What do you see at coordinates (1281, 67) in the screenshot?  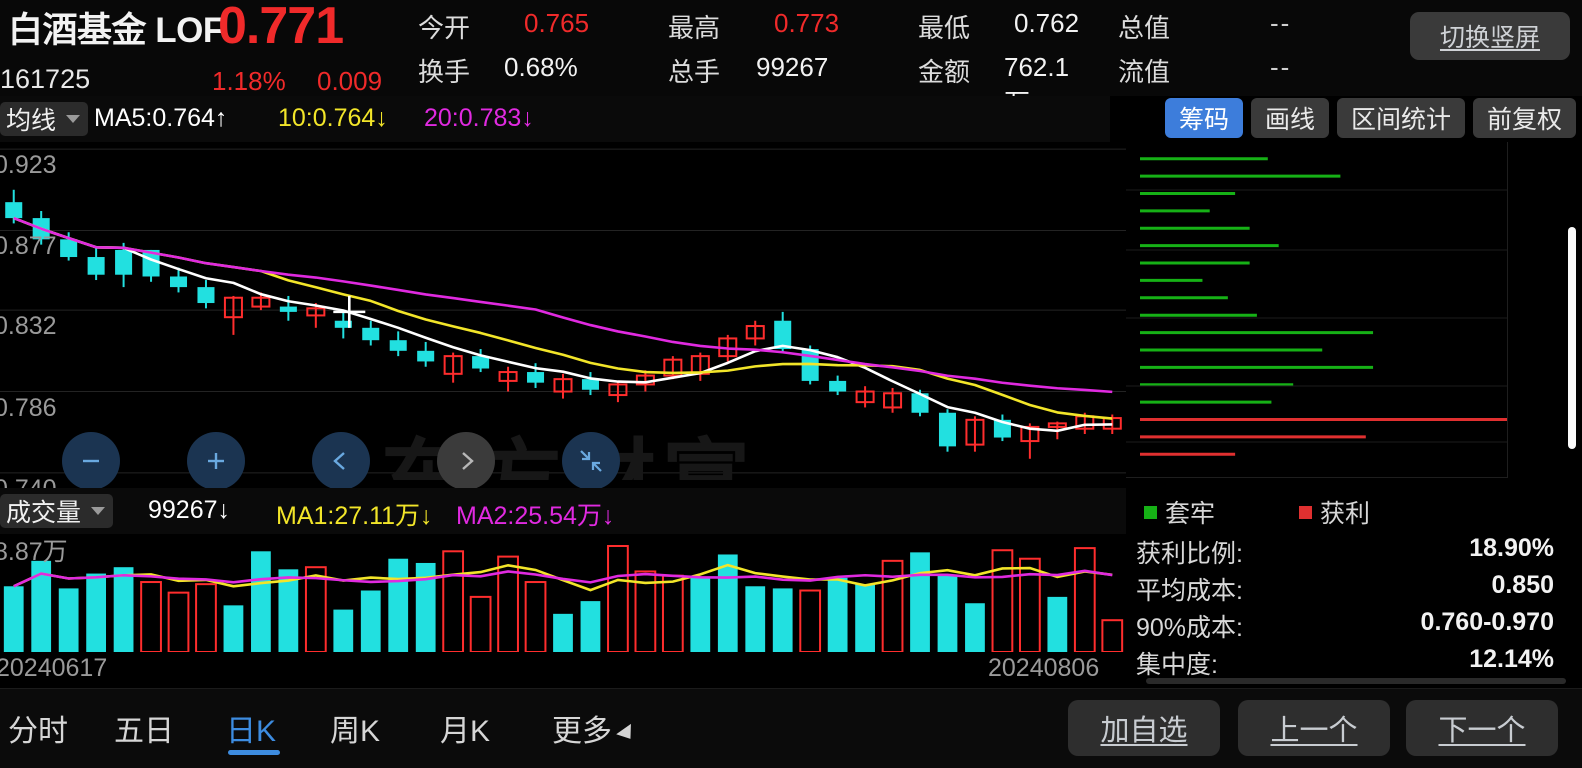 I see `quote-value-float-cap: --` at bounding box center [1281, 67].